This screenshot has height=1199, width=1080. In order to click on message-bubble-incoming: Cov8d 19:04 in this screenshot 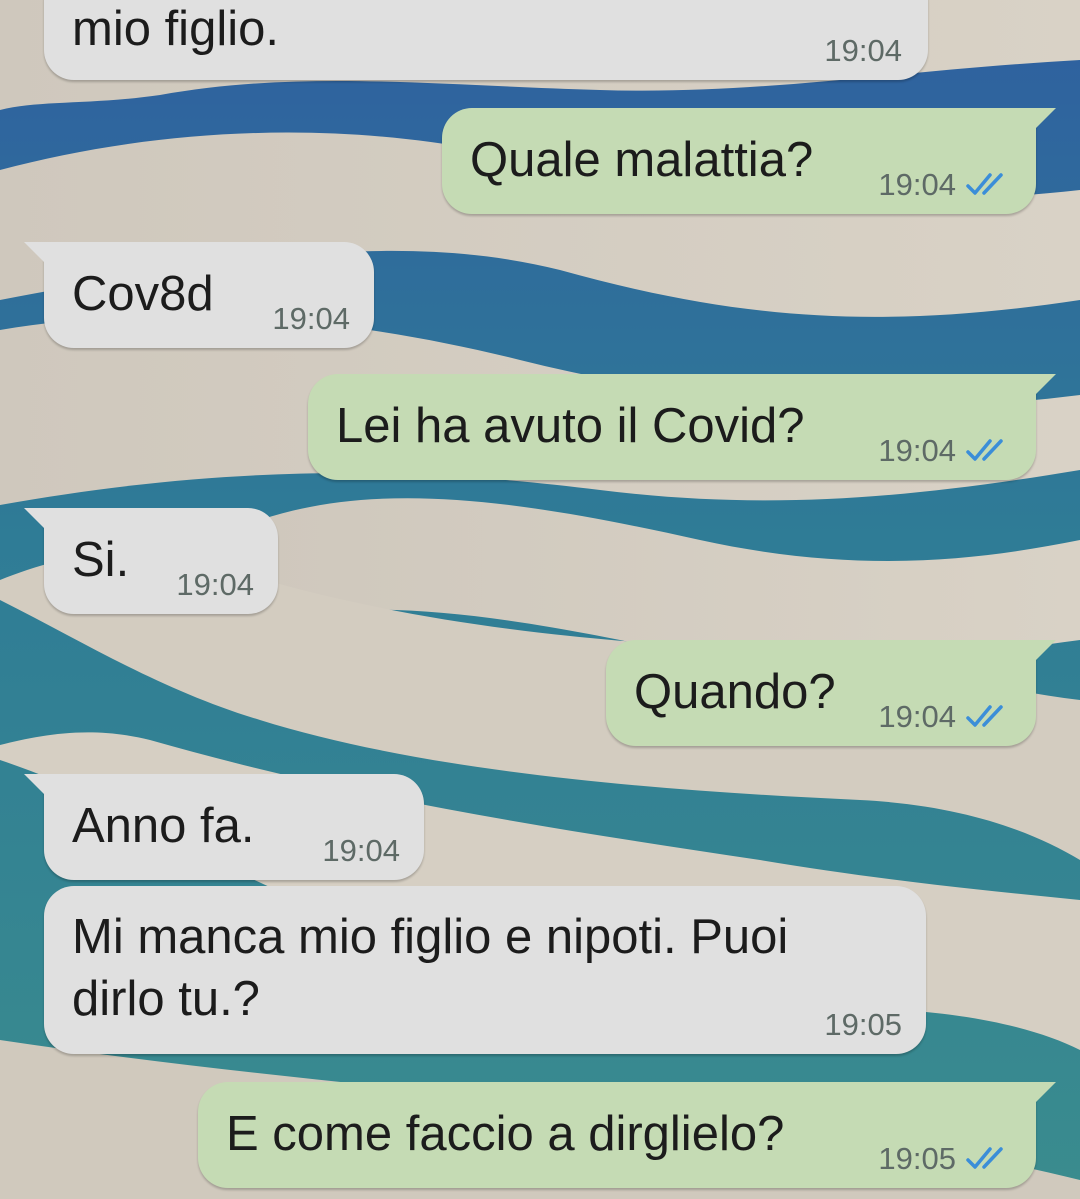, I will do `click(199, 295)`.